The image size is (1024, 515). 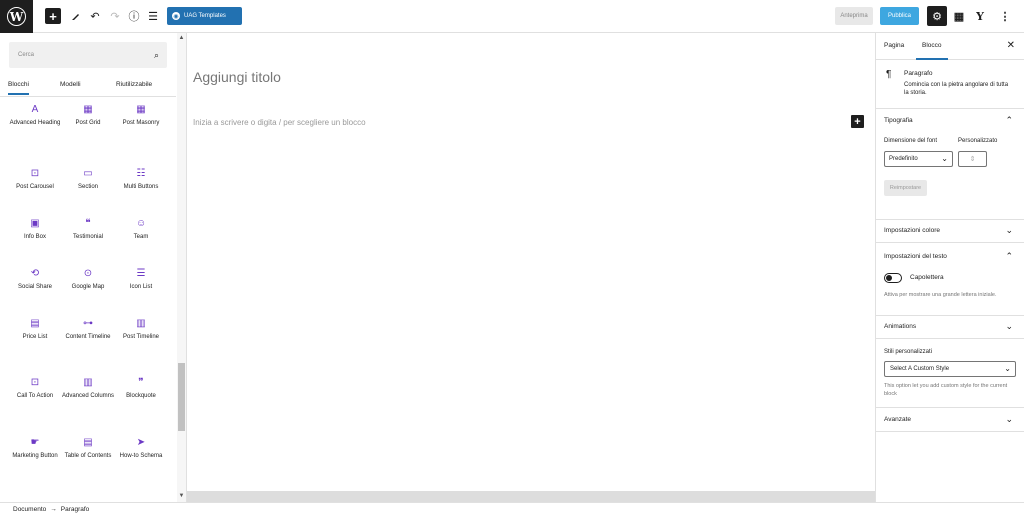 I want to click on buttons-icon: ☷, so click(x=141, y=173).